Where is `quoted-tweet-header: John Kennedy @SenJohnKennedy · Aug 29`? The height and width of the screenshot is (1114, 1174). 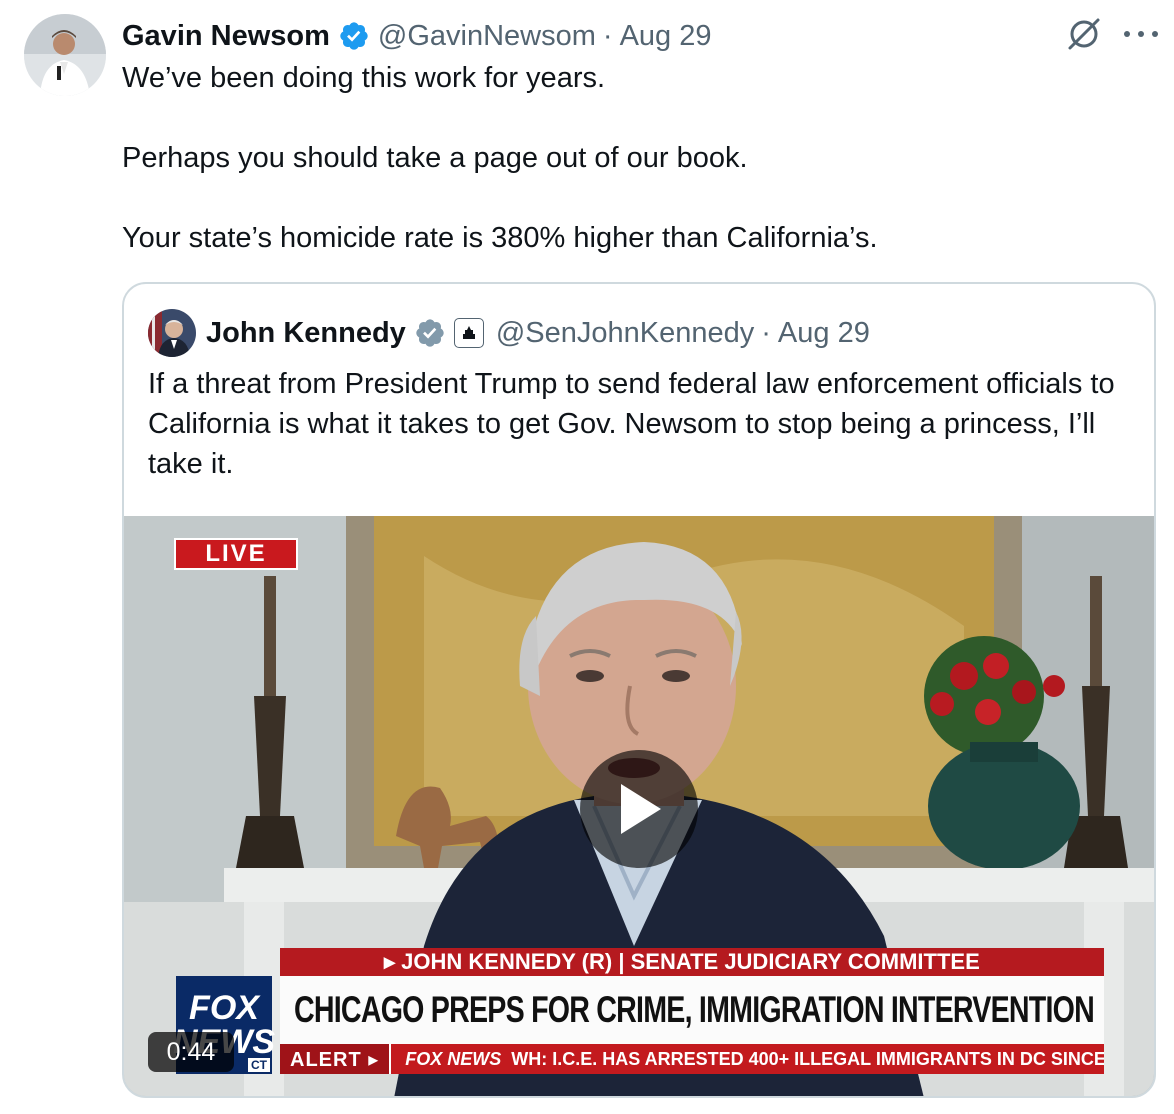 quoted-tweet-header: John Kennedy @SenJohnKennedy · Aug 29 is located at coordinates (509, 333).